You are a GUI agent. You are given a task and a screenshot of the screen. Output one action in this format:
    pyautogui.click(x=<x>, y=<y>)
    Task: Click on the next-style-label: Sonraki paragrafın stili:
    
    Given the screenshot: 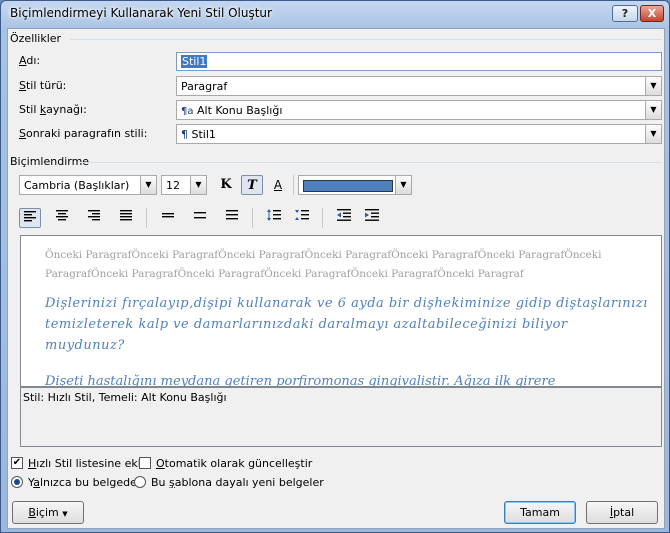 What is the action you would take?
    pyautogui.click(x=83, y=133)
    